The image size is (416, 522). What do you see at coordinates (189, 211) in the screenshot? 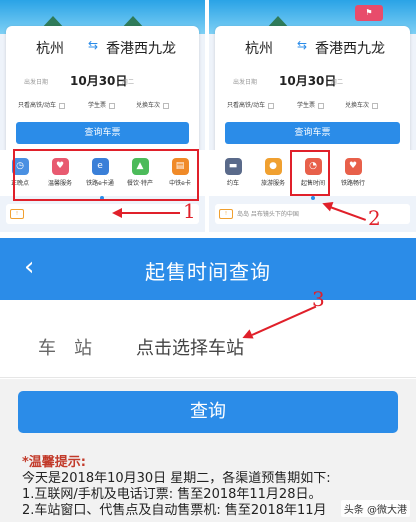
I see `annotation-number-1: 1` at bounding box center [189, 211].